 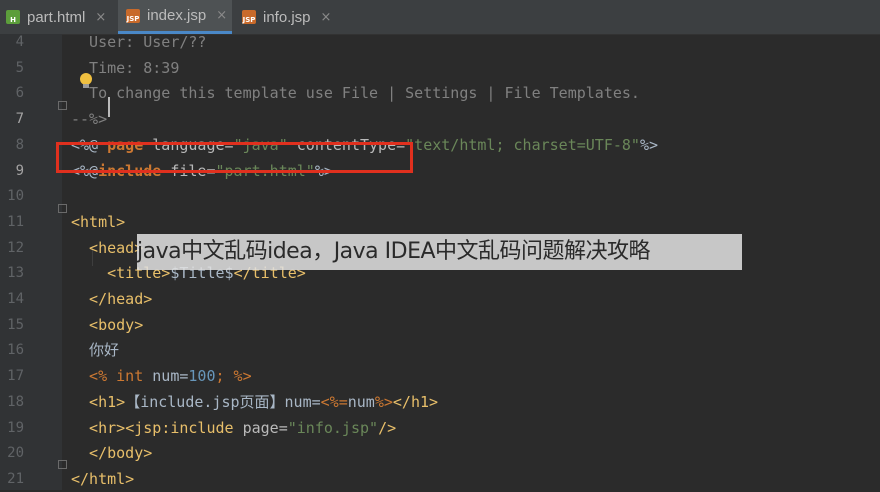 I want to click on text-caret, so click(x=109, y=107).